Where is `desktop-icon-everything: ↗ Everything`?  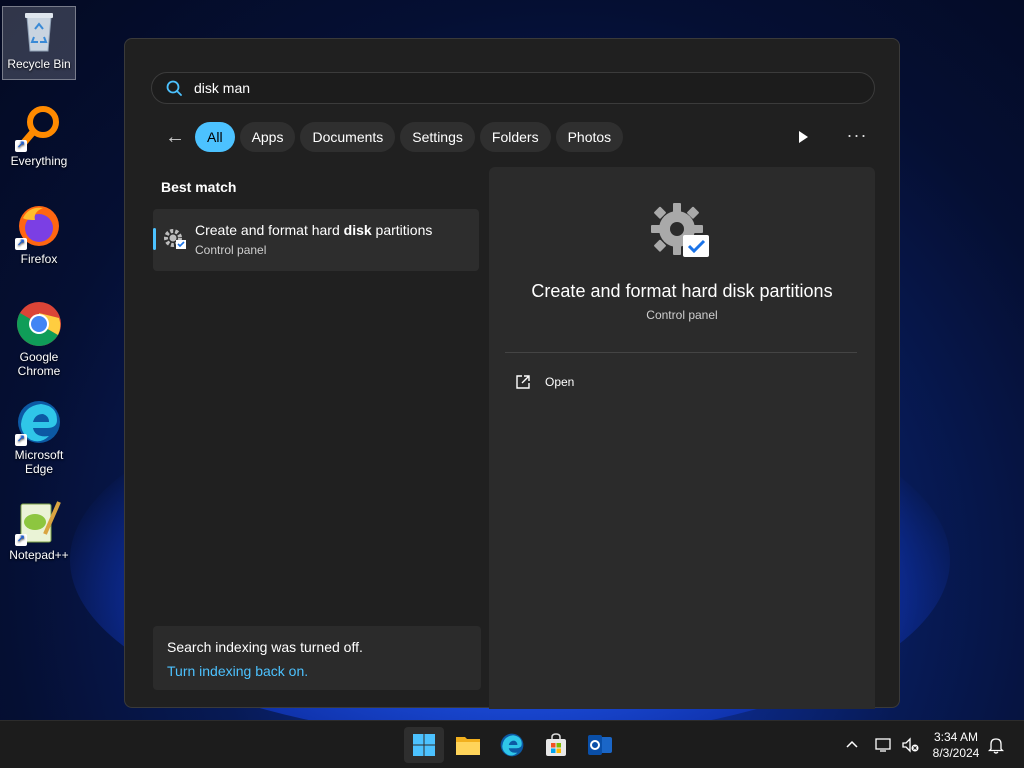
desktop-icon-everything: ↗ Everything is located at coordinates (39, 141).